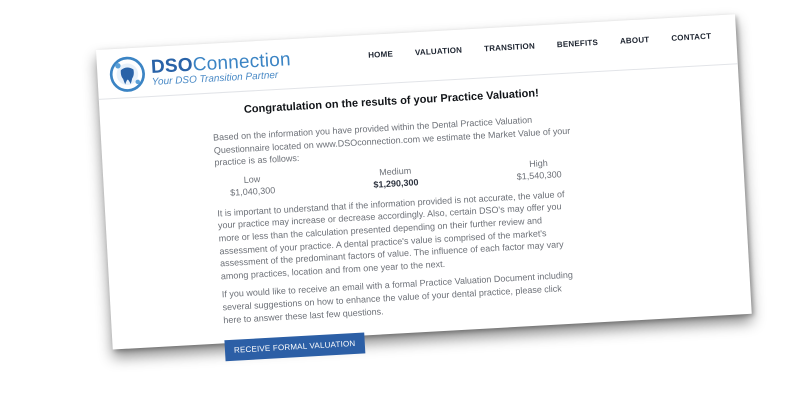  I want to click on estimate-medium: Medium $1,290,300, so click(395, 177).